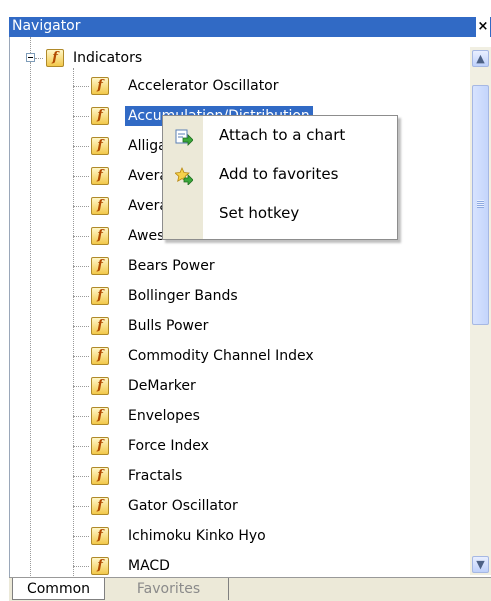 Image resolution: width=491 pixels, height=601 pixels. I want to click on navigator-tabs: Common Favorites, so click(250, 589).